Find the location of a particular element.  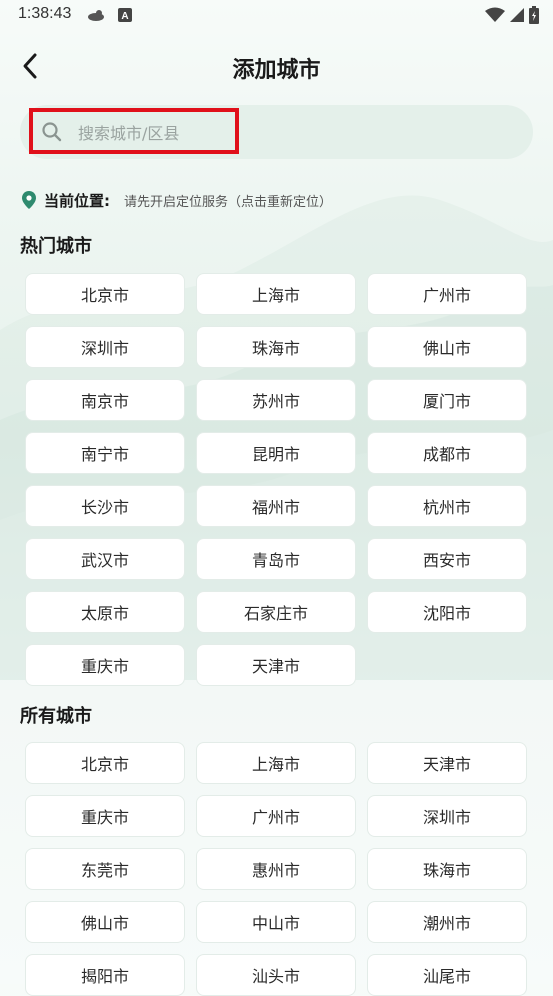

hot-cities-title: 热门城市 is located at coordinates (56, 246).